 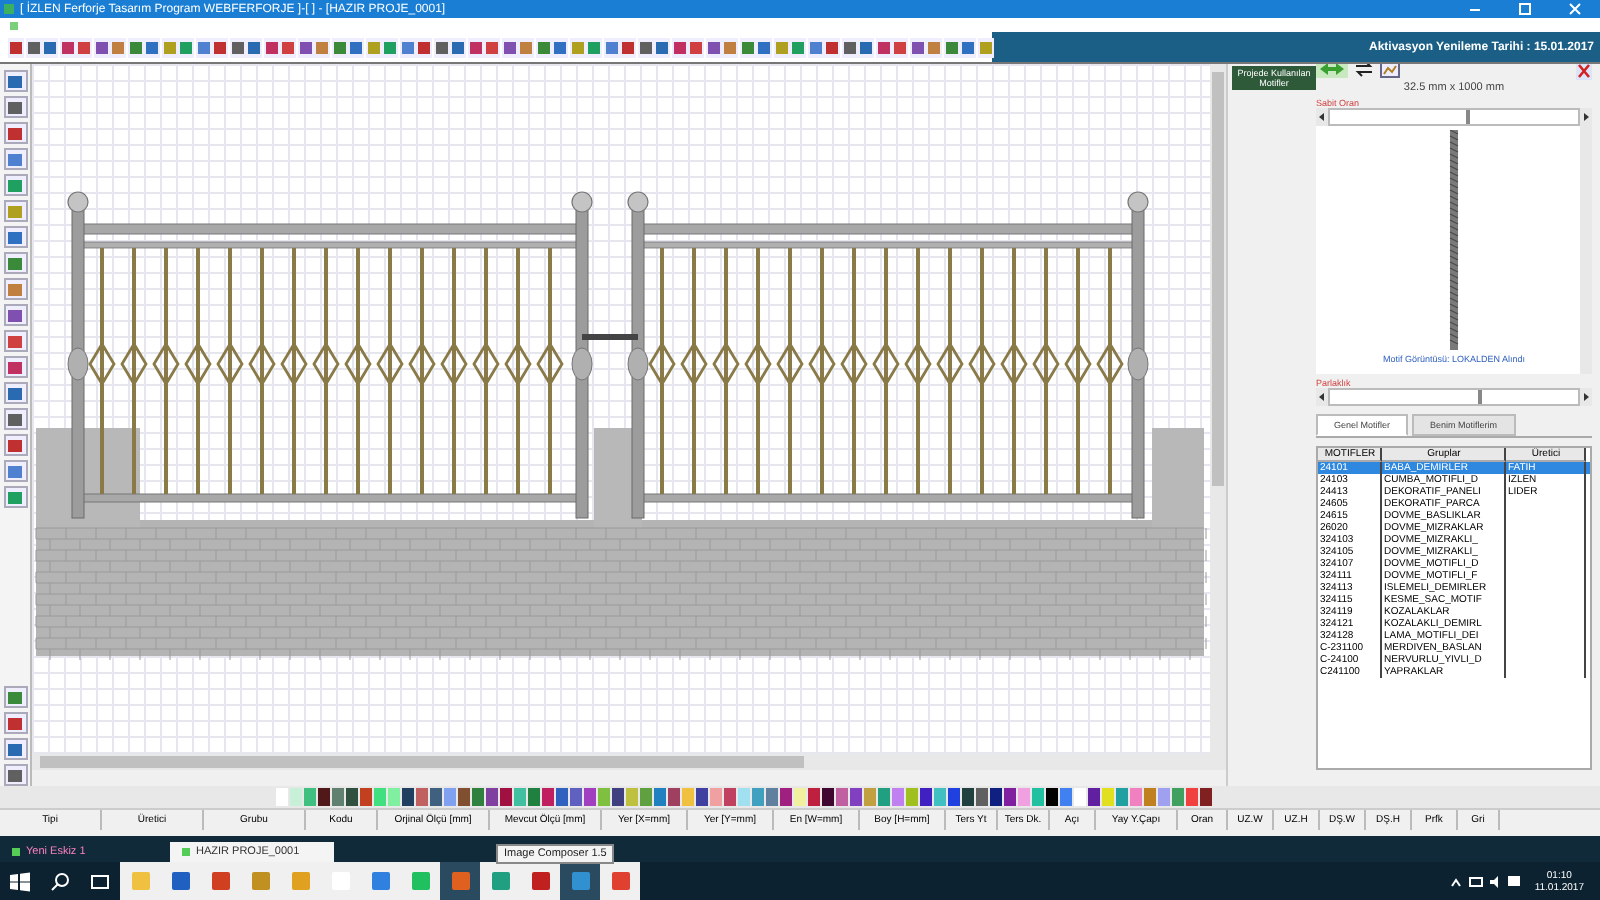 I want to click on ratio-slider, so click(x=1454, y=117).